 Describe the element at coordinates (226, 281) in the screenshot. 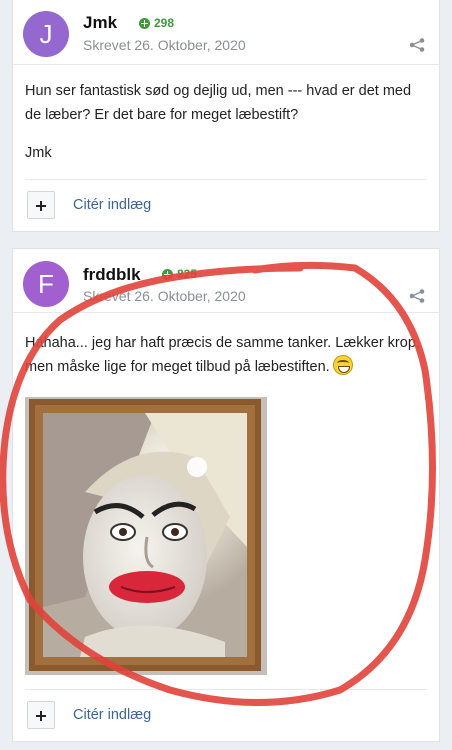

I see `post-header: F frddblk 825 Skrevet 26. Oktober, 2020` at that location.